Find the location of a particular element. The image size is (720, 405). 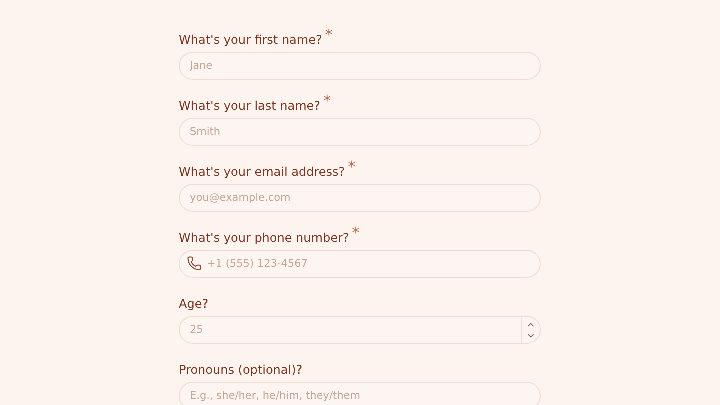

input-field: +1 (555) 123-4567 is located at coordinates (360, 264).